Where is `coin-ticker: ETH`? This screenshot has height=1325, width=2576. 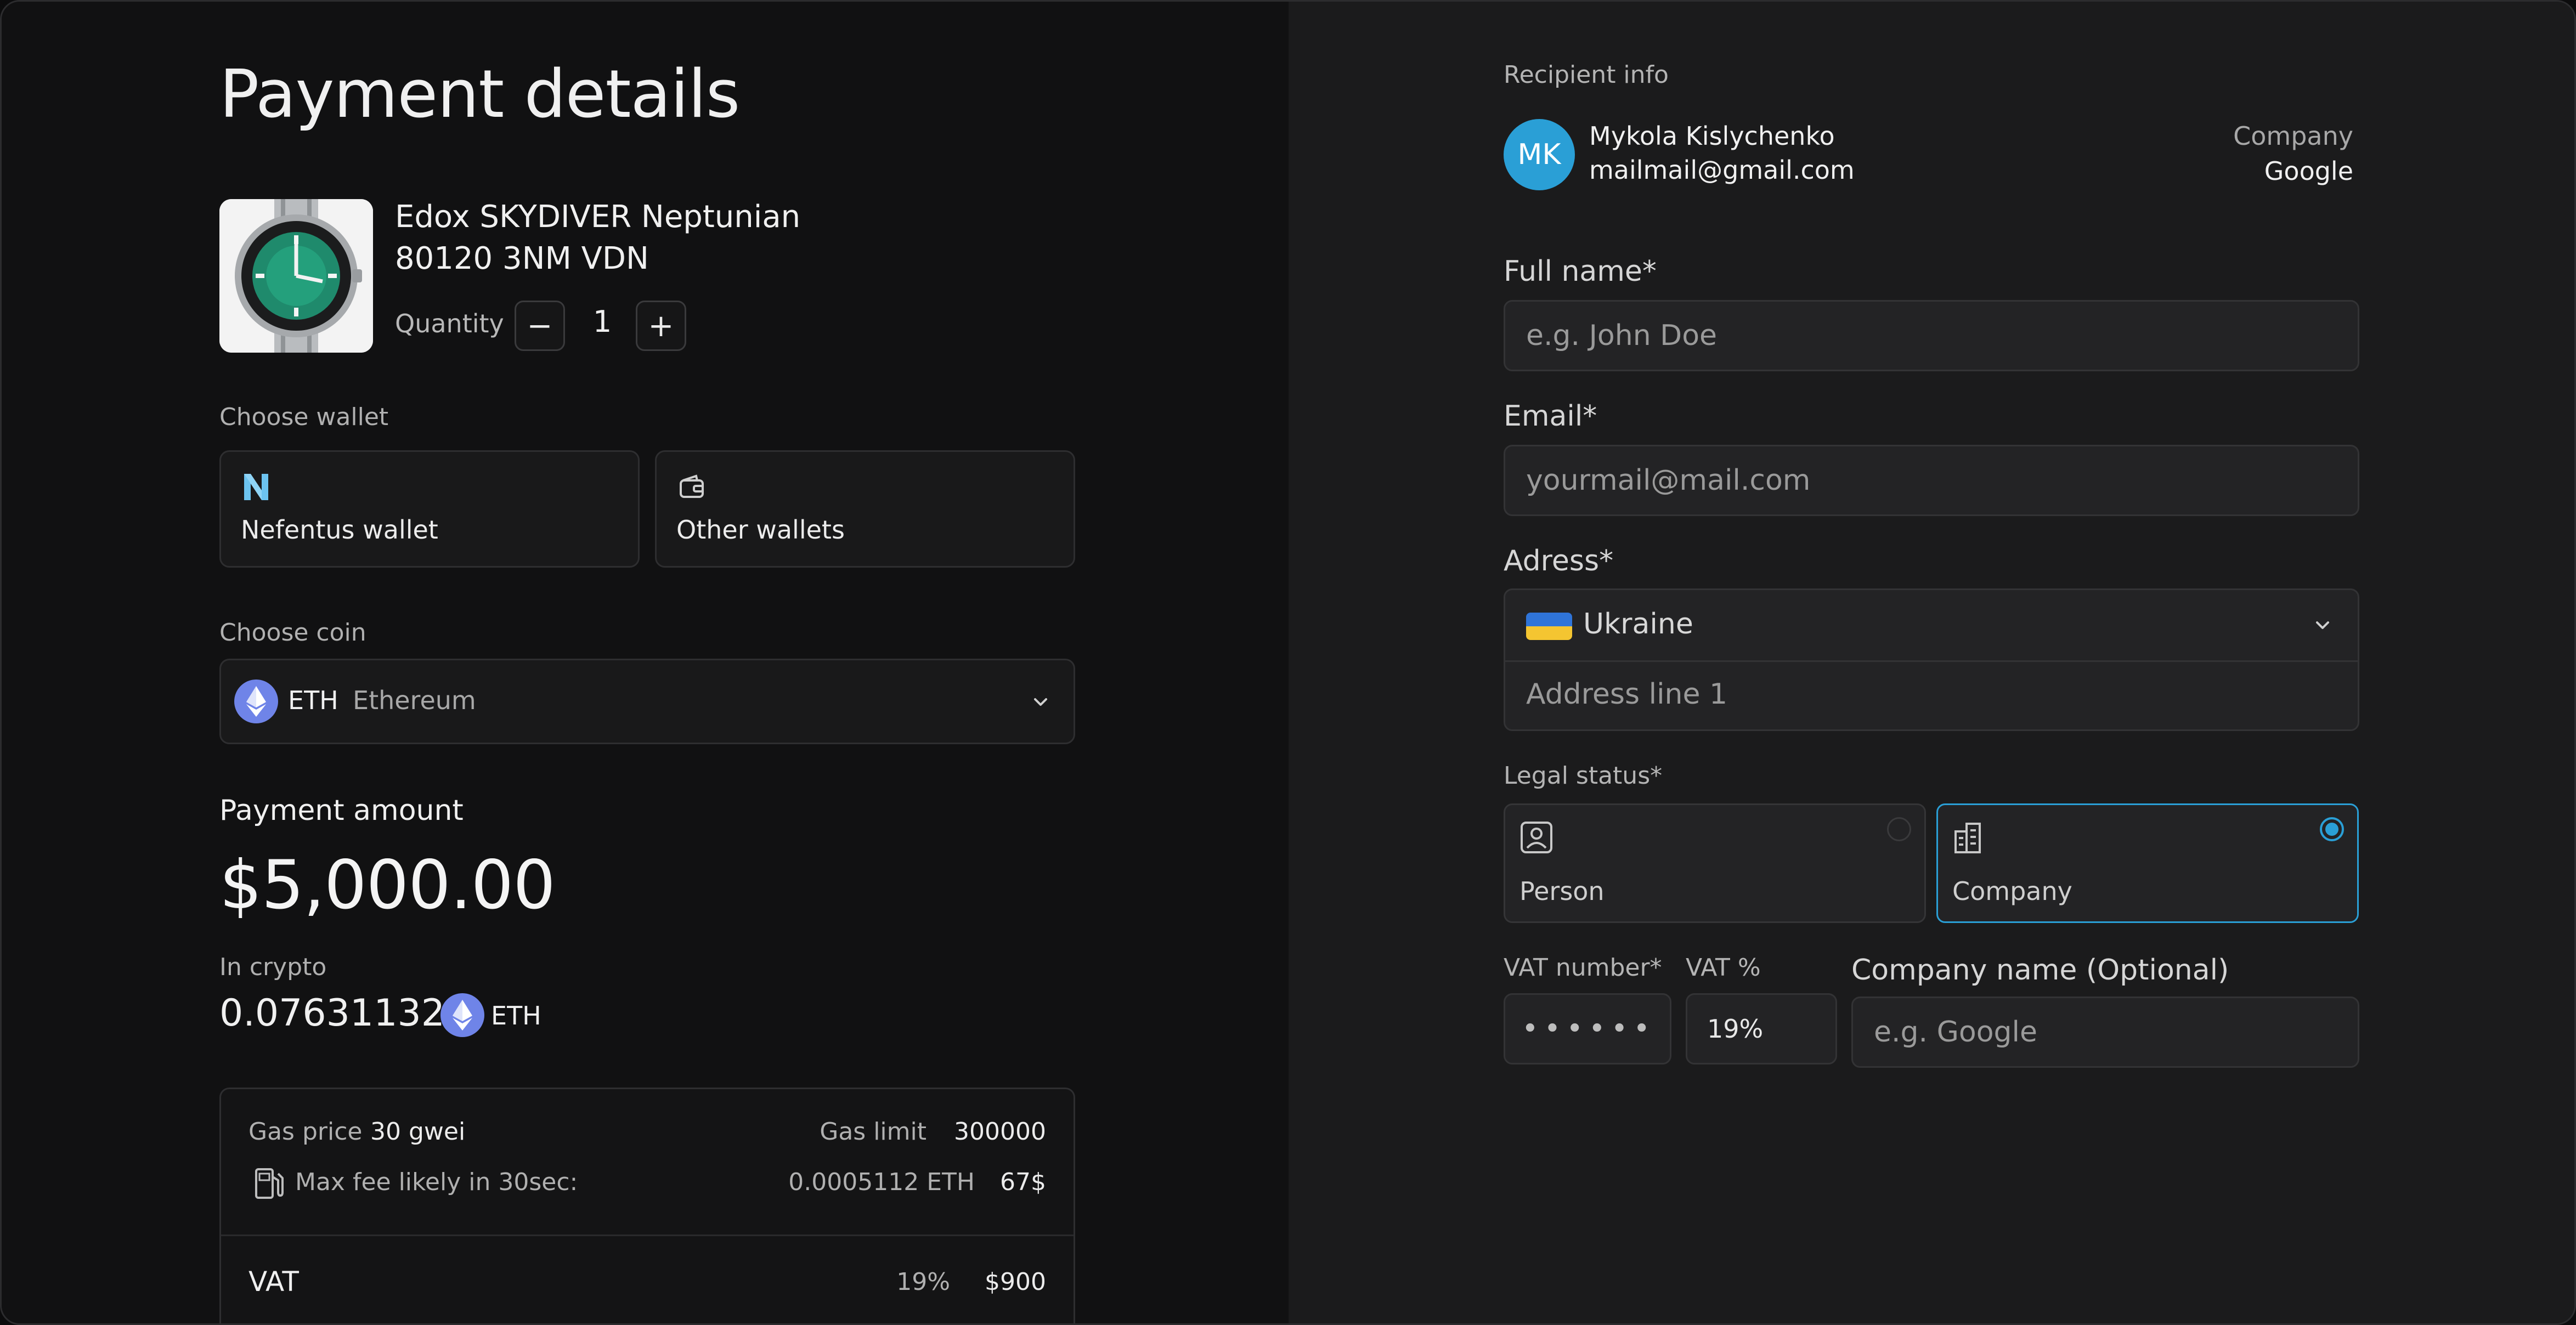
coin-ticker: ETH is located at coordinates (313, 700).